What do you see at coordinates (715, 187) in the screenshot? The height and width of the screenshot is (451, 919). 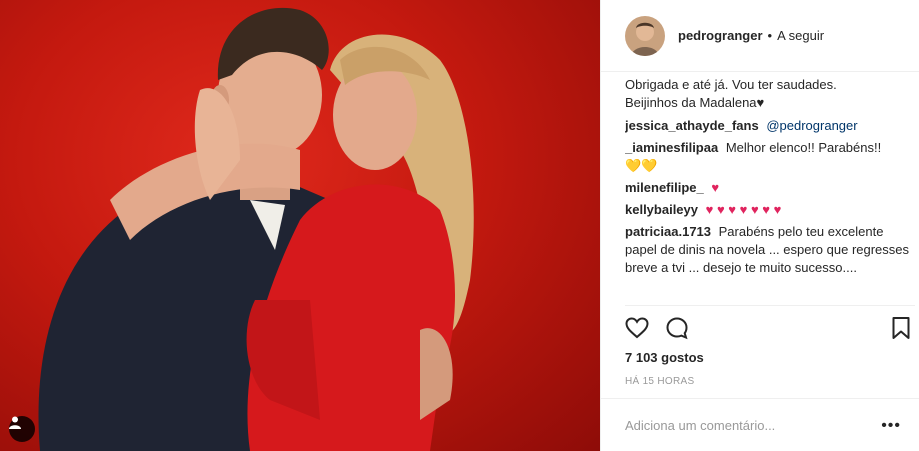 I see `comment-text: ♥` at bounding box center [715, 187].